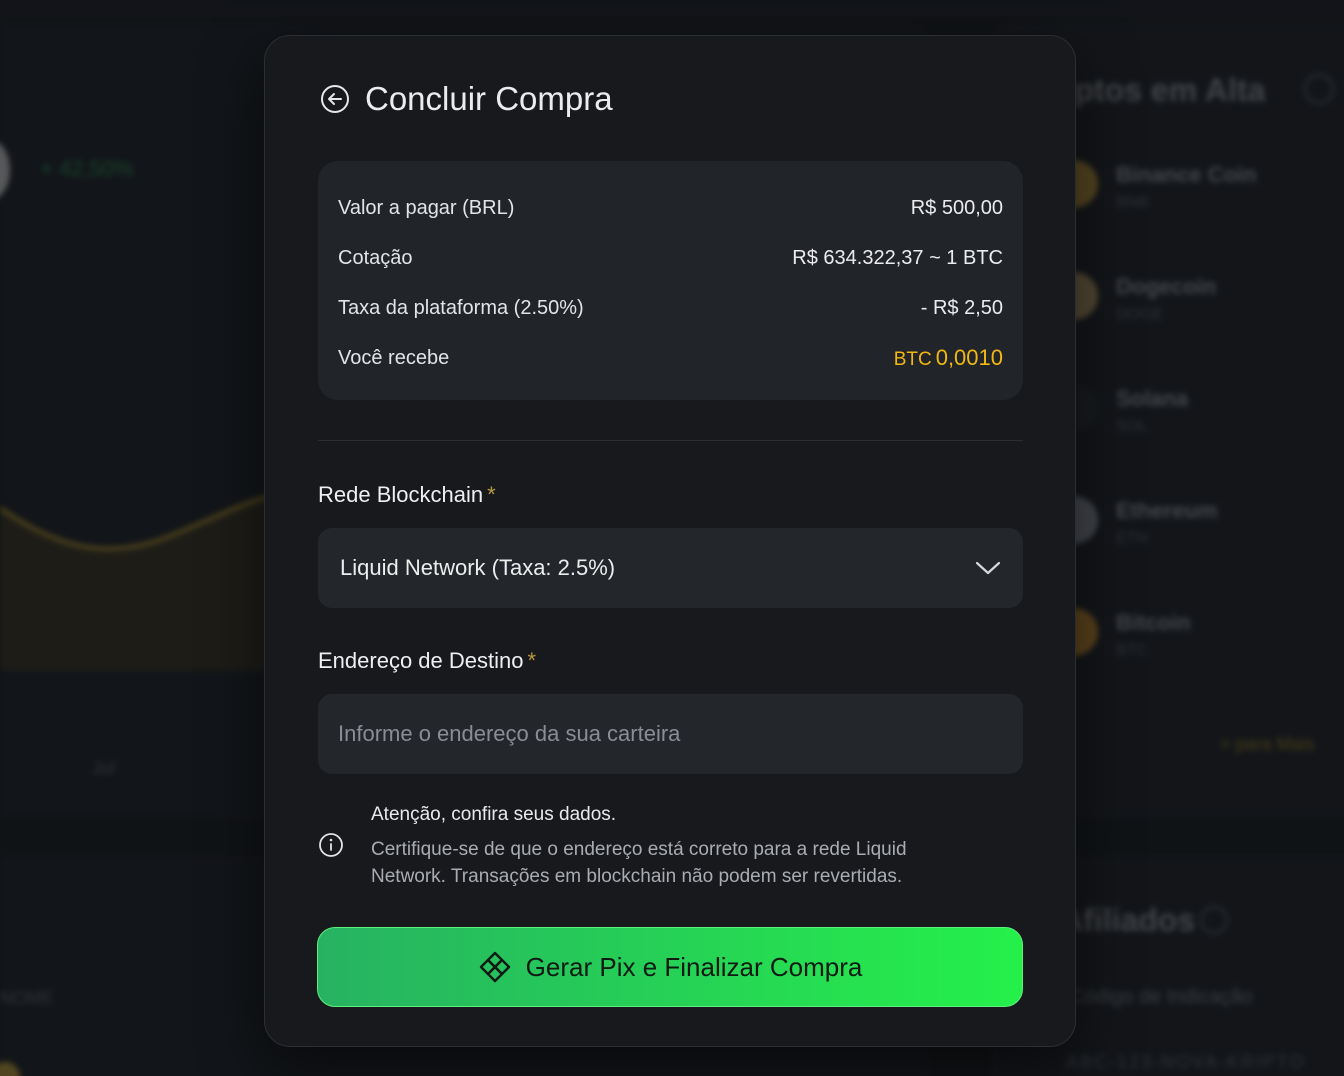  I want to click on receive-value: 0,0010, so click(969, 357).